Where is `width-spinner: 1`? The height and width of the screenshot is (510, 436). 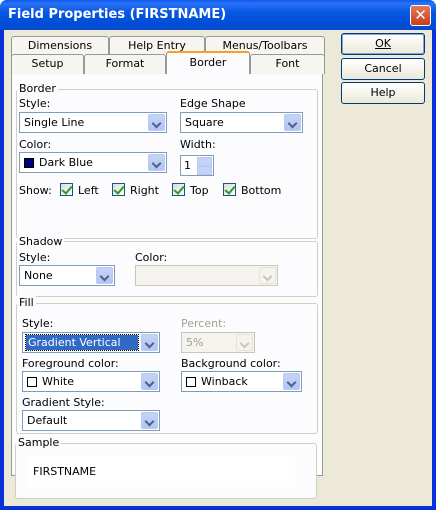
width-spinner: 1 is located at coordinates (197, 165).